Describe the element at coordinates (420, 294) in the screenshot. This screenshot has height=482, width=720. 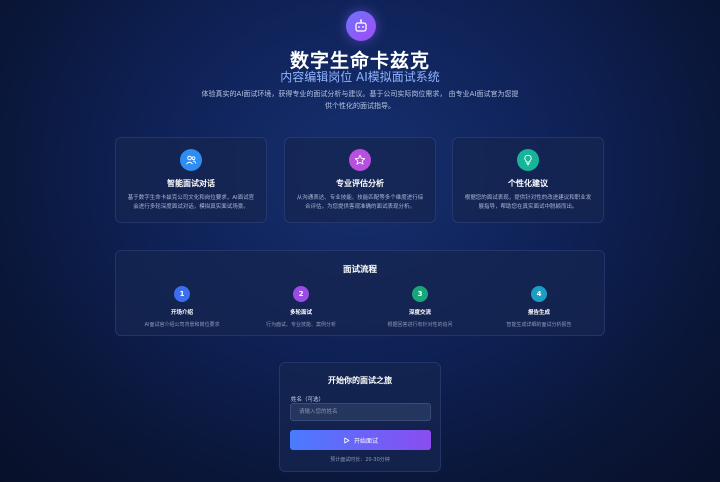
I see `step-number: 3` at that location.